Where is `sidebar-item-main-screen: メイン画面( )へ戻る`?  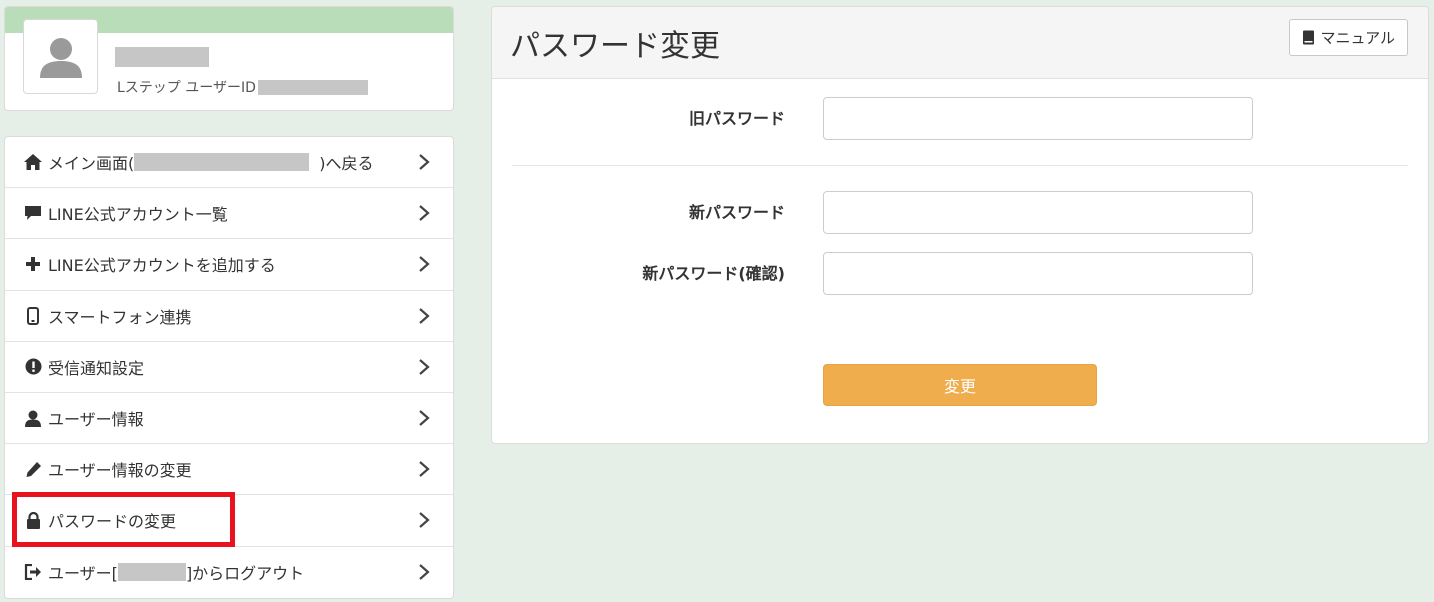
sidebar-item-main-screen: メイン画面( )へ戻る is located at coordinates (229, 163).